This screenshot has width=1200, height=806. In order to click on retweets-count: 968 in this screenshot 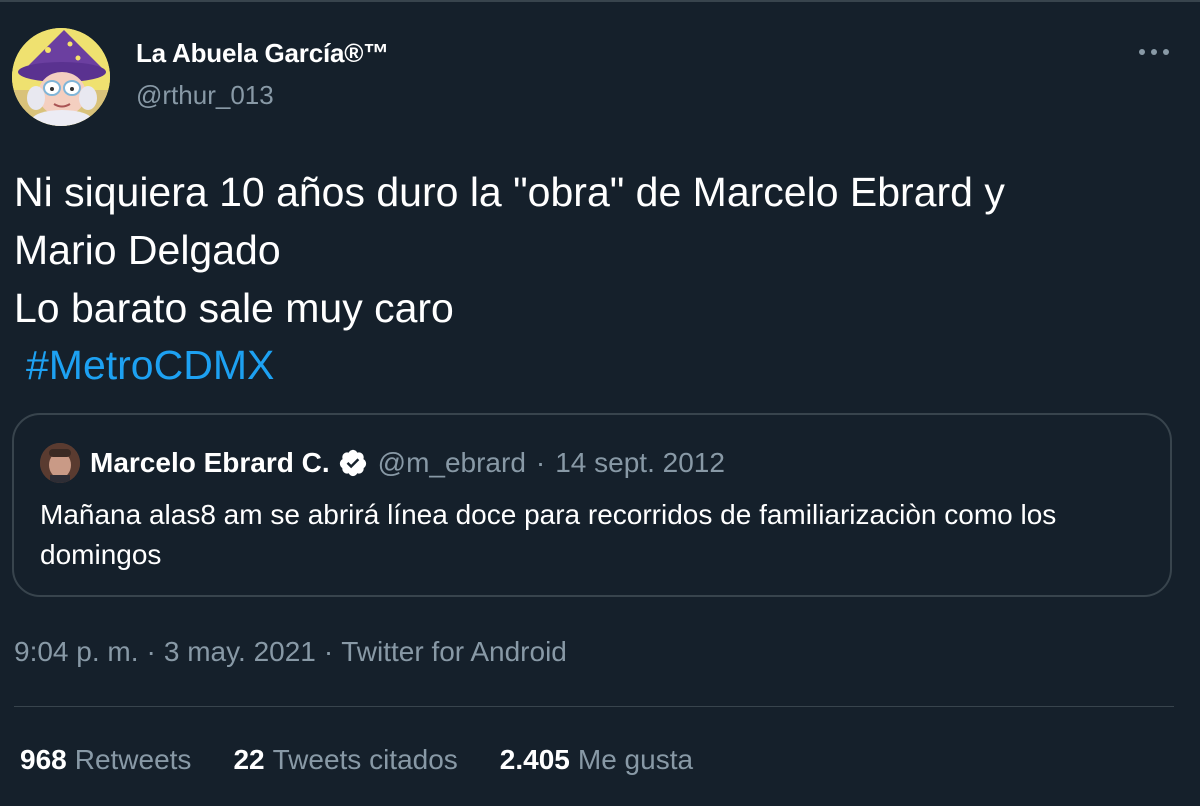, I will do `click(43, 759)`.